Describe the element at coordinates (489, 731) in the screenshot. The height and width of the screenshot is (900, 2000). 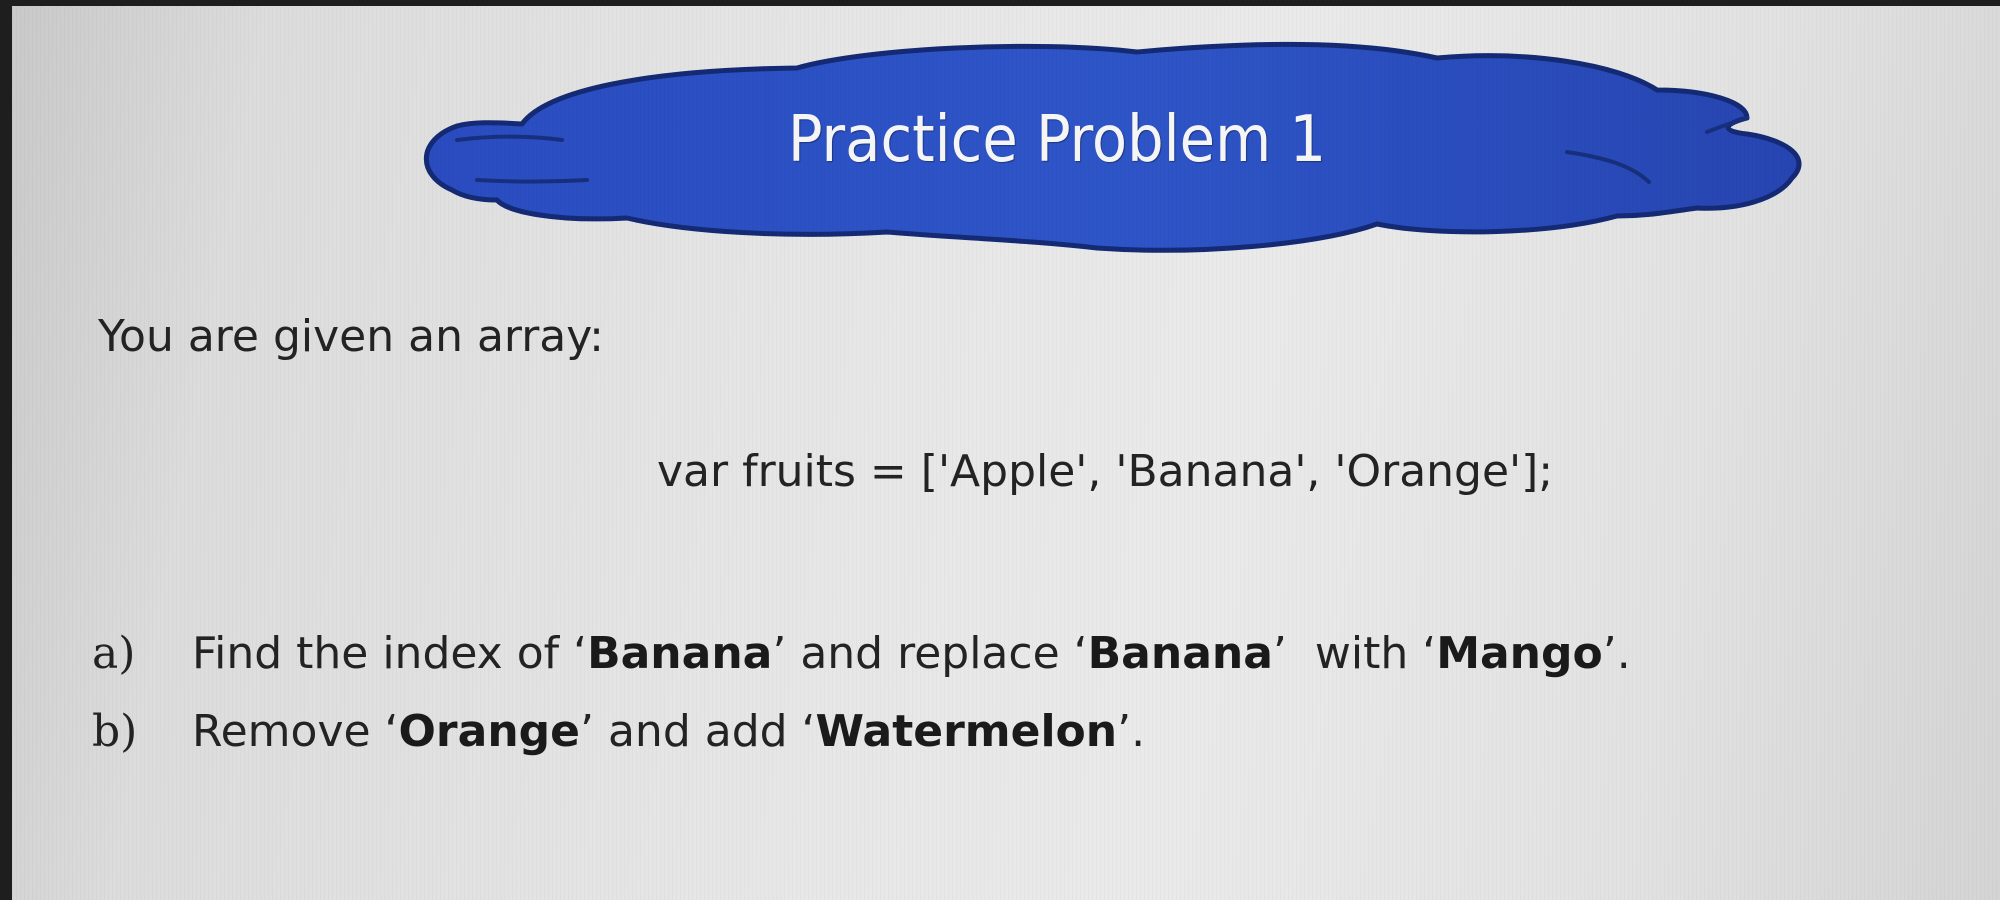
I see `fruit-name: Orange` at that location.